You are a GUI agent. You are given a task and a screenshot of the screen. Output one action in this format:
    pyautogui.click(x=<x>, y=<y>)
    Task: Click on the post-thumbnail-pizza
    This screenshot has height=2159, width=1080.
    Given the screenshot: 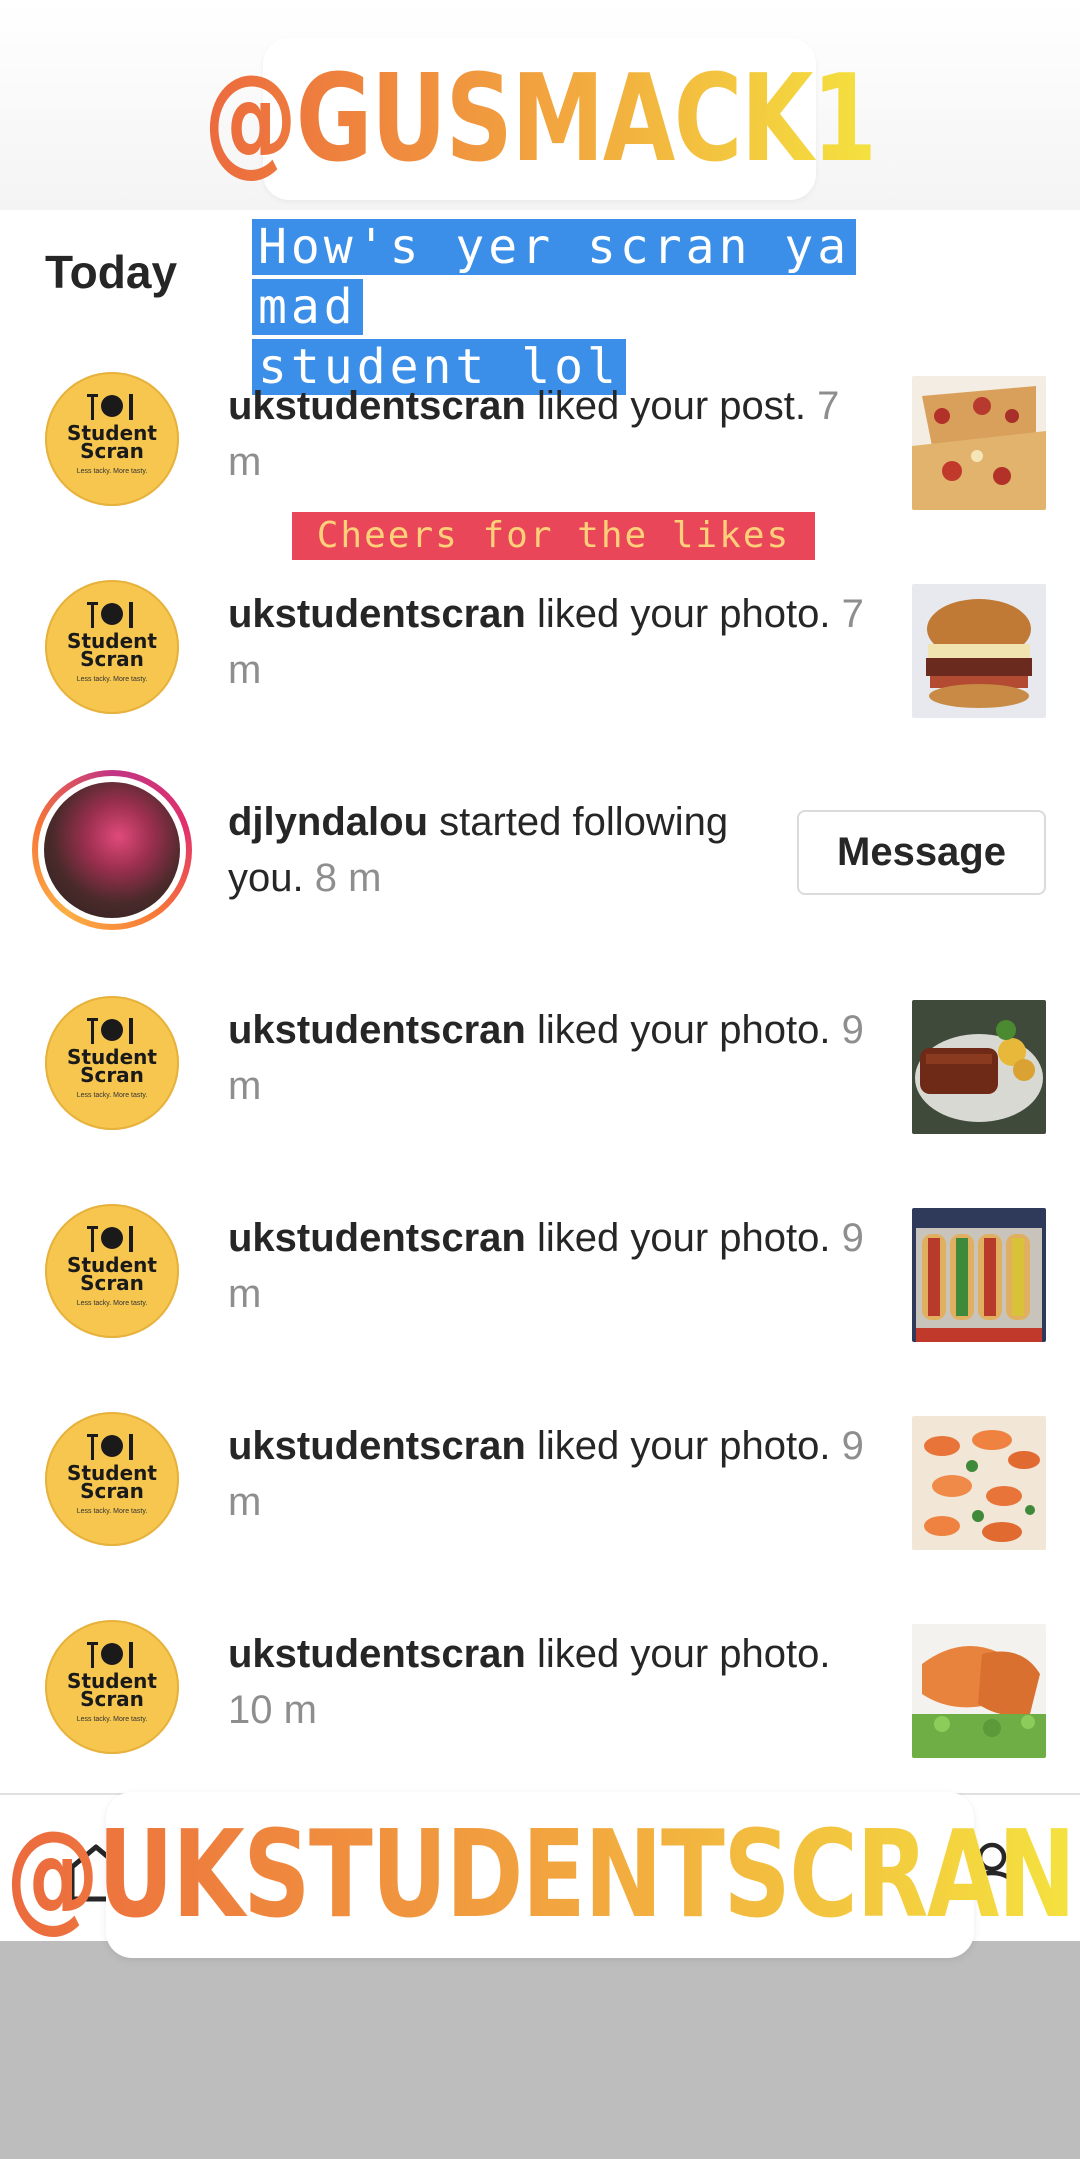 What is the action you would take?
    pyautogui.click(x=979, y=443)
    